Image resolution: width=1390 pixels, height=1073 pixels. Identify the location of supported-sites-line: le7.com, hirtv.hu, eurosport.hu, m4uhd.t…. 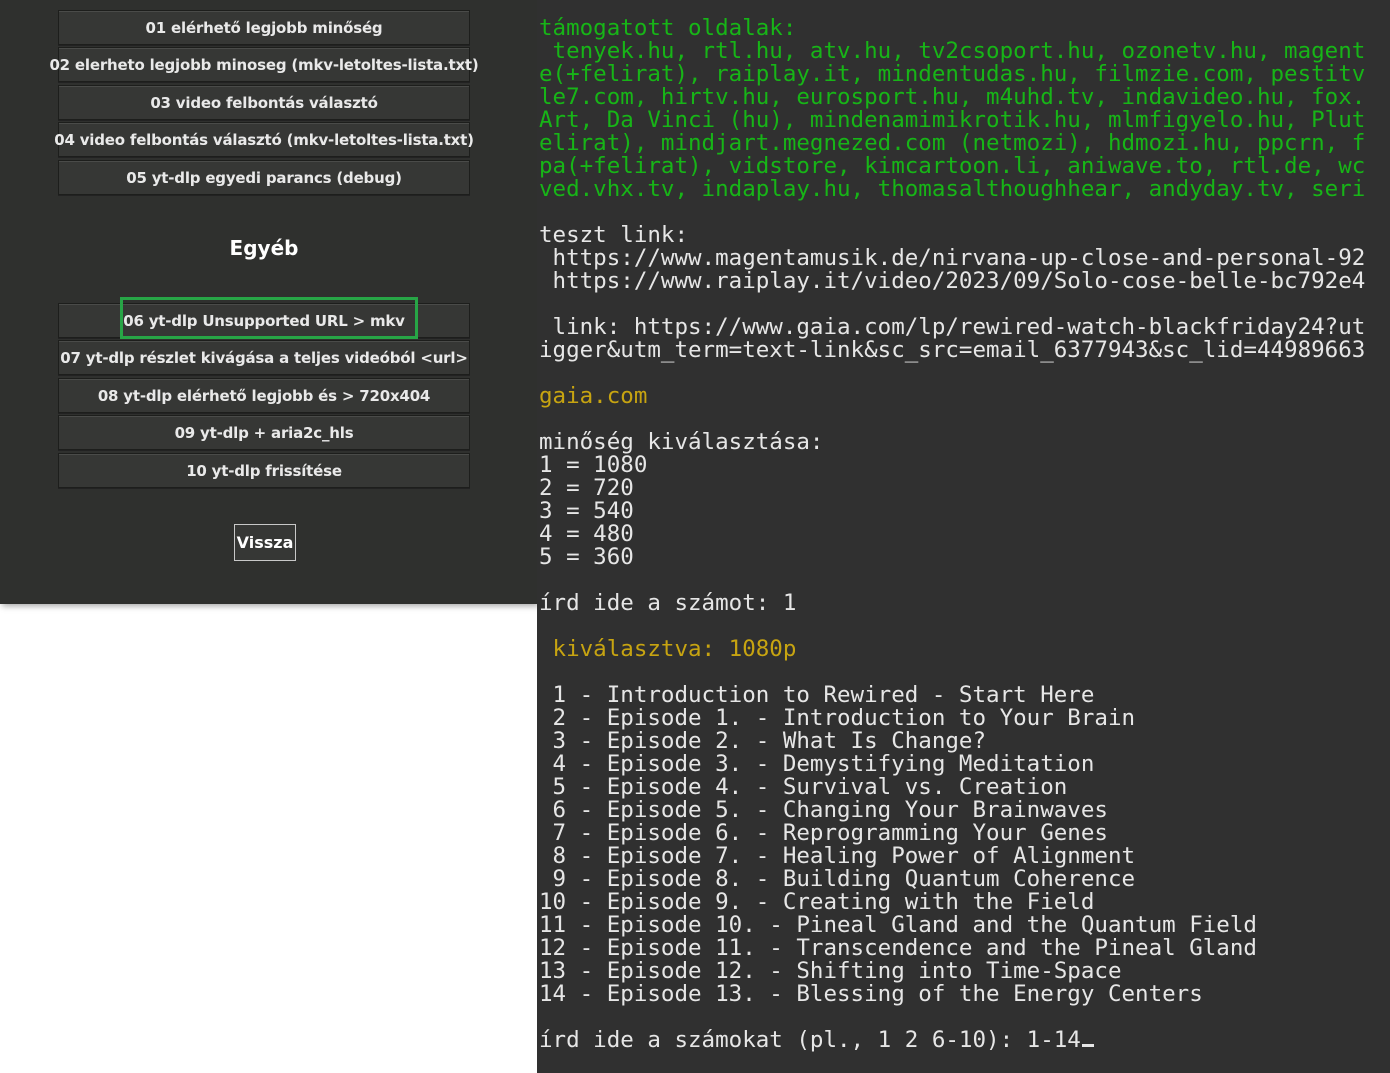
(952, 97).